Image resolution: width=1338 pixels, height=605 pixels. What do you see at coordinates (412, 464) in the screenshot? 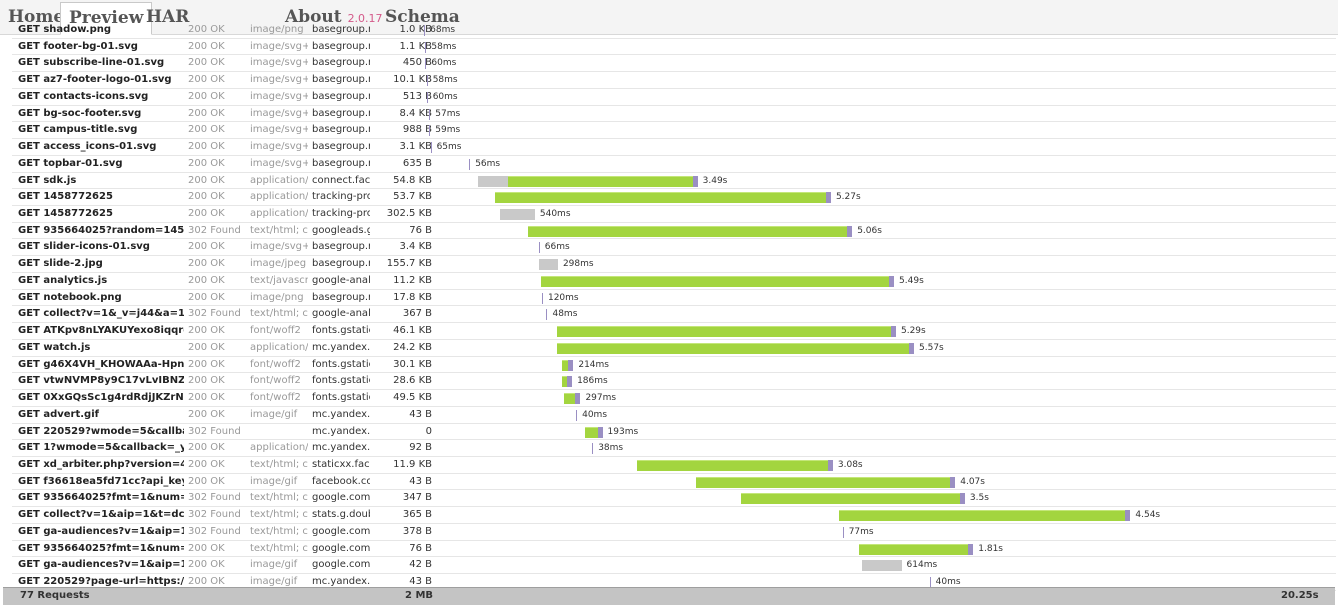
I see `request-size: 11.9 KB` at bounding box center [412, 464].